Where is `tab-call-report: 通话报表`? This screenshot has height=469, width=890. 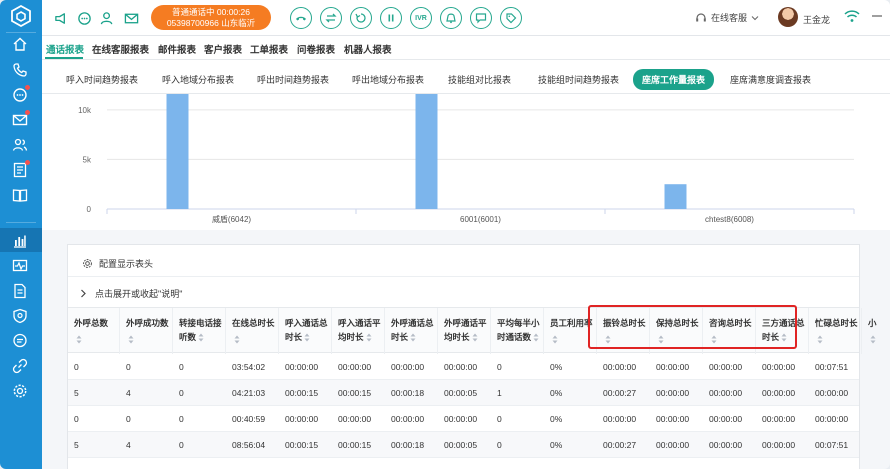 tab-call-report: 通话报表 is located at coordinates (65, 49).